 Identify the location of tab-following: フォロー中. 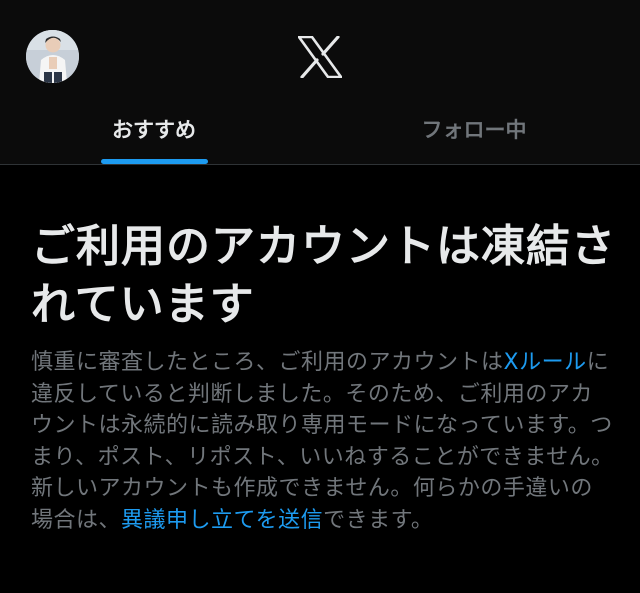
(474, 130).